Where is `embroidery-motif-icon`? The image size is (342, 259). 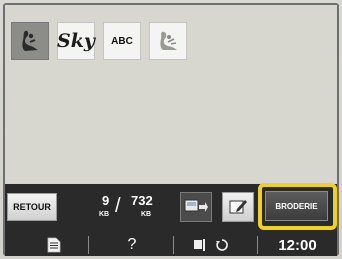 embroidery-motif-icon is located at coordinates (168, 40).